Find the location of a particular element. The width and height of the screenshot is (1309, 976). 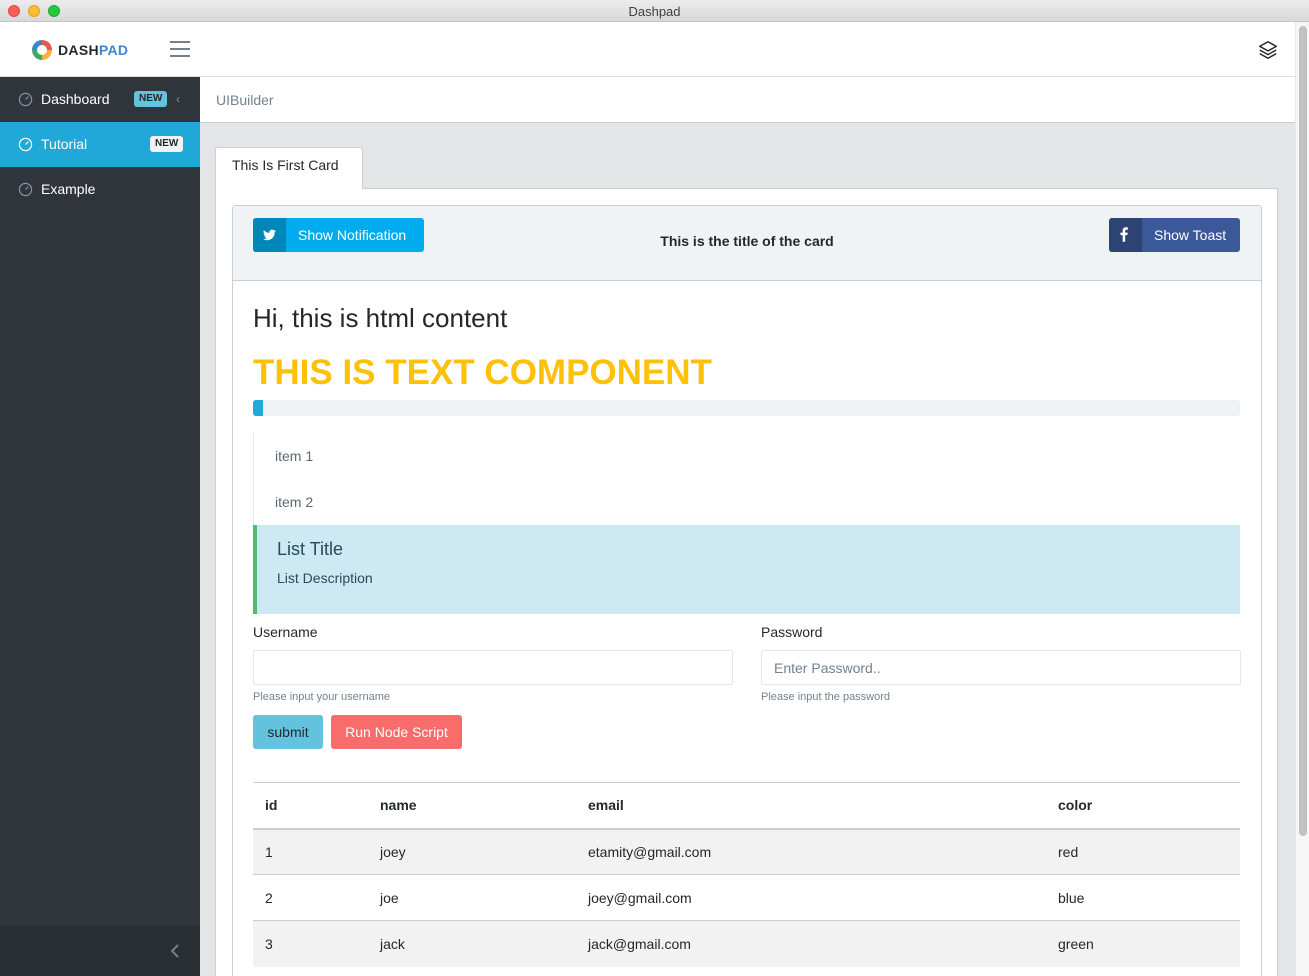

sidebar-item-label: Tutorial is located at coordinates (64, 144).